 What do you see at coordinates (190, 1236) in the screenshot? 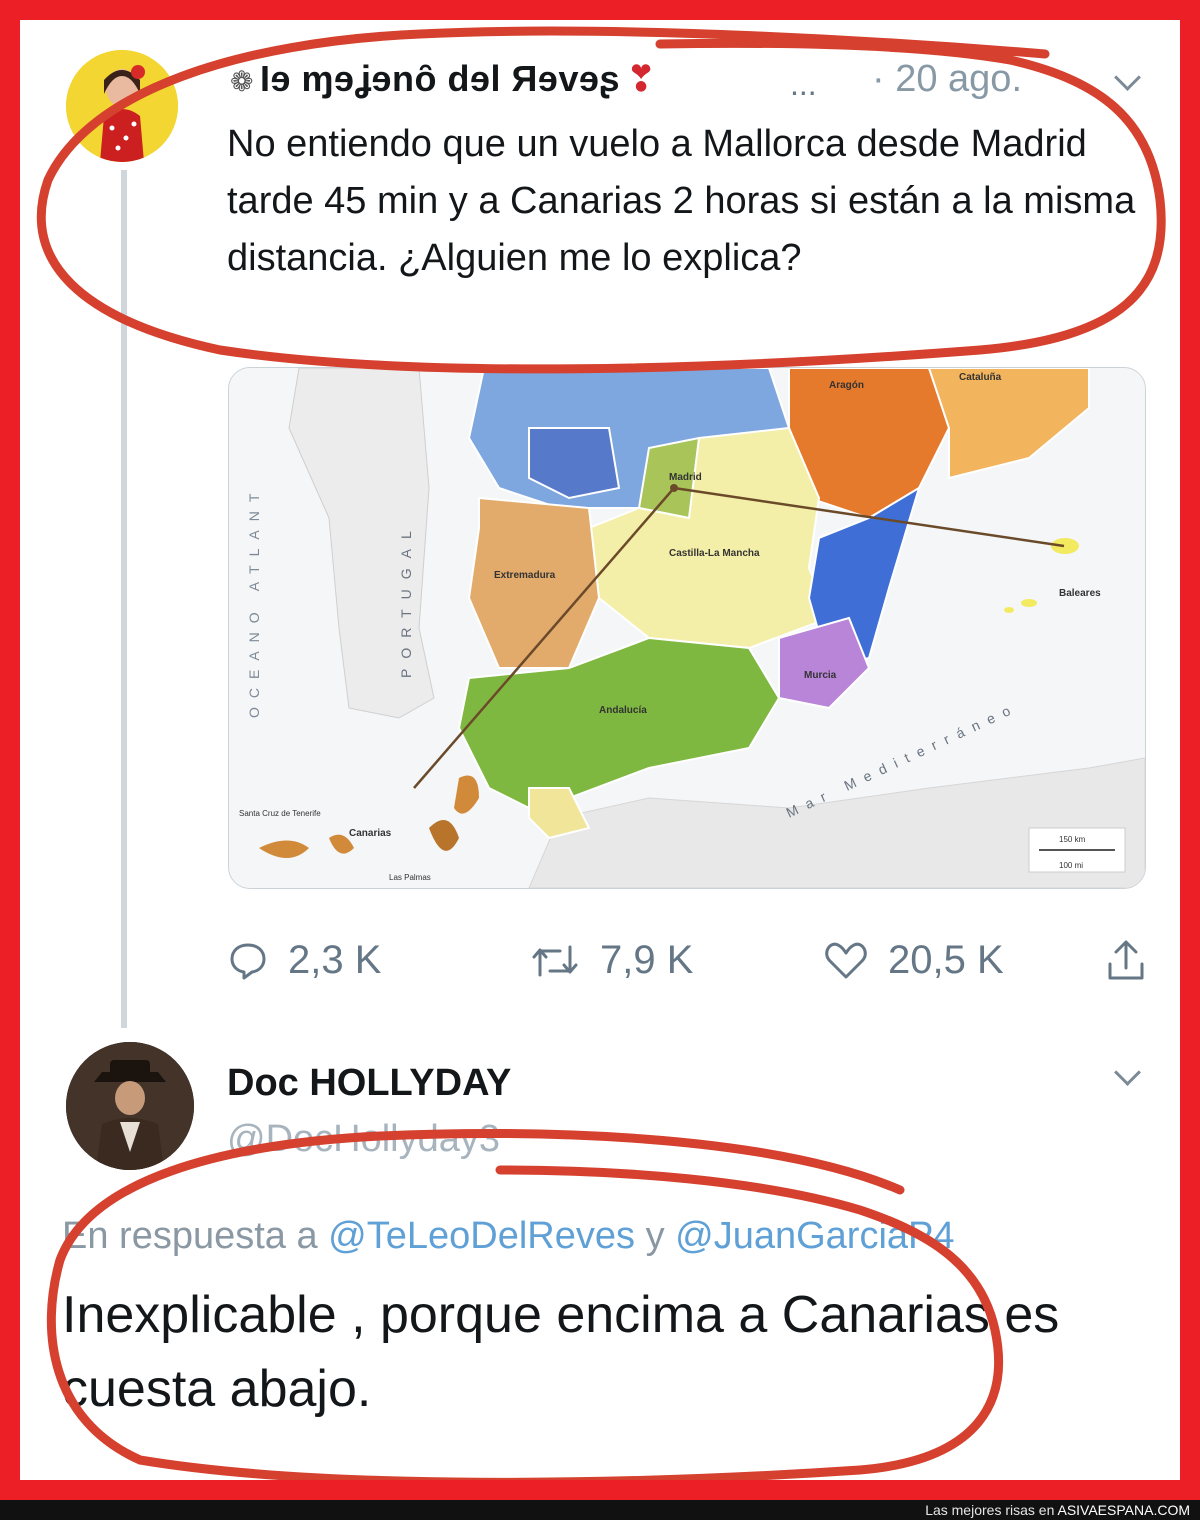
I see `in-reply-prefix: En respuesta a` at bounding box center [190, 1236].